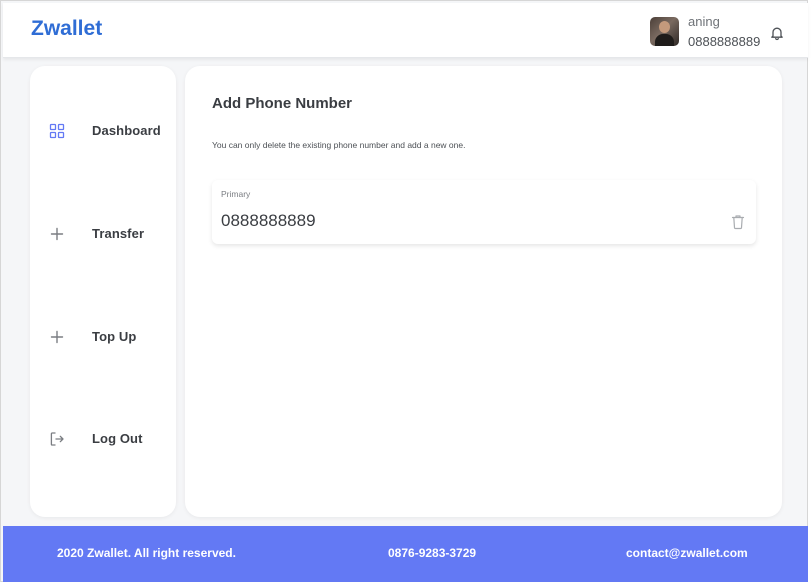  I want to click on logout-icon, so click(57, 439).